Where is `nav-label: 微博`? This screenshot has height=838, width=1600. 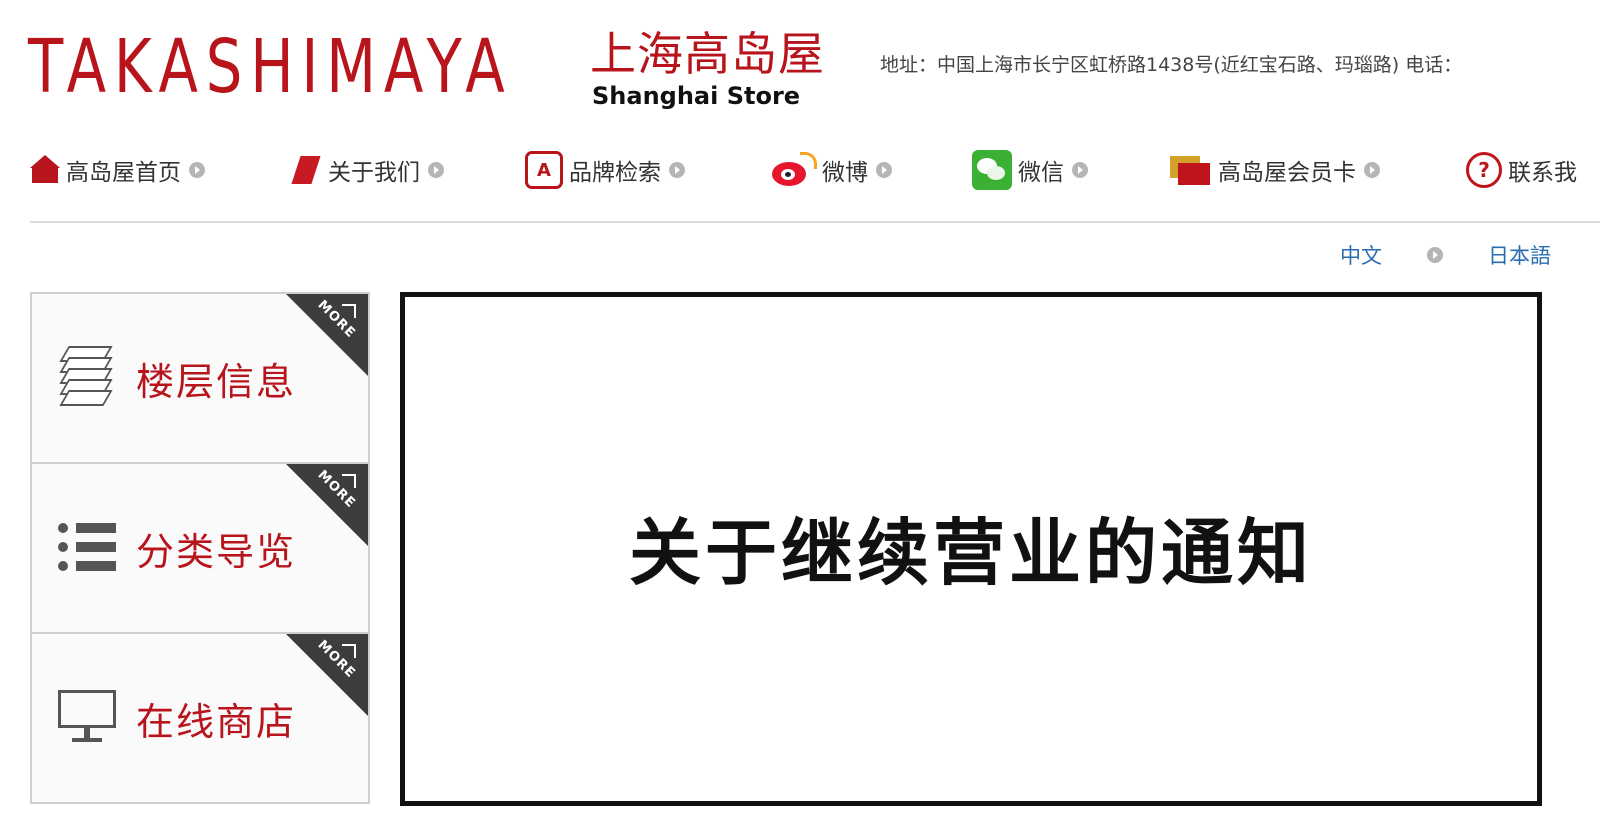 nav-label: 微博 is located at coordinates (845, 173).